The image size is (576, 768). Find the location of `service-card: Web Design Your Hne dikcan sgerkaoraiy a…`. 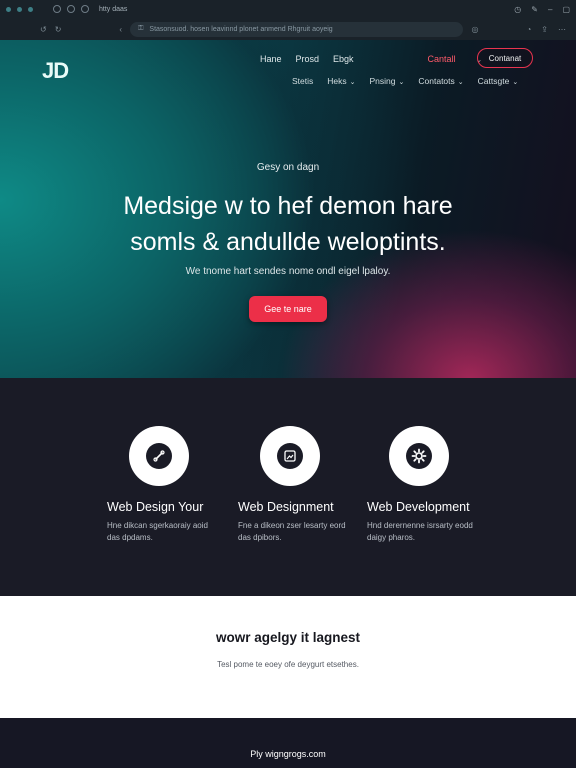

service-card: Web Design Your Hne dikcan sgerkaoraiy a… is located at coordinates (182, 485).